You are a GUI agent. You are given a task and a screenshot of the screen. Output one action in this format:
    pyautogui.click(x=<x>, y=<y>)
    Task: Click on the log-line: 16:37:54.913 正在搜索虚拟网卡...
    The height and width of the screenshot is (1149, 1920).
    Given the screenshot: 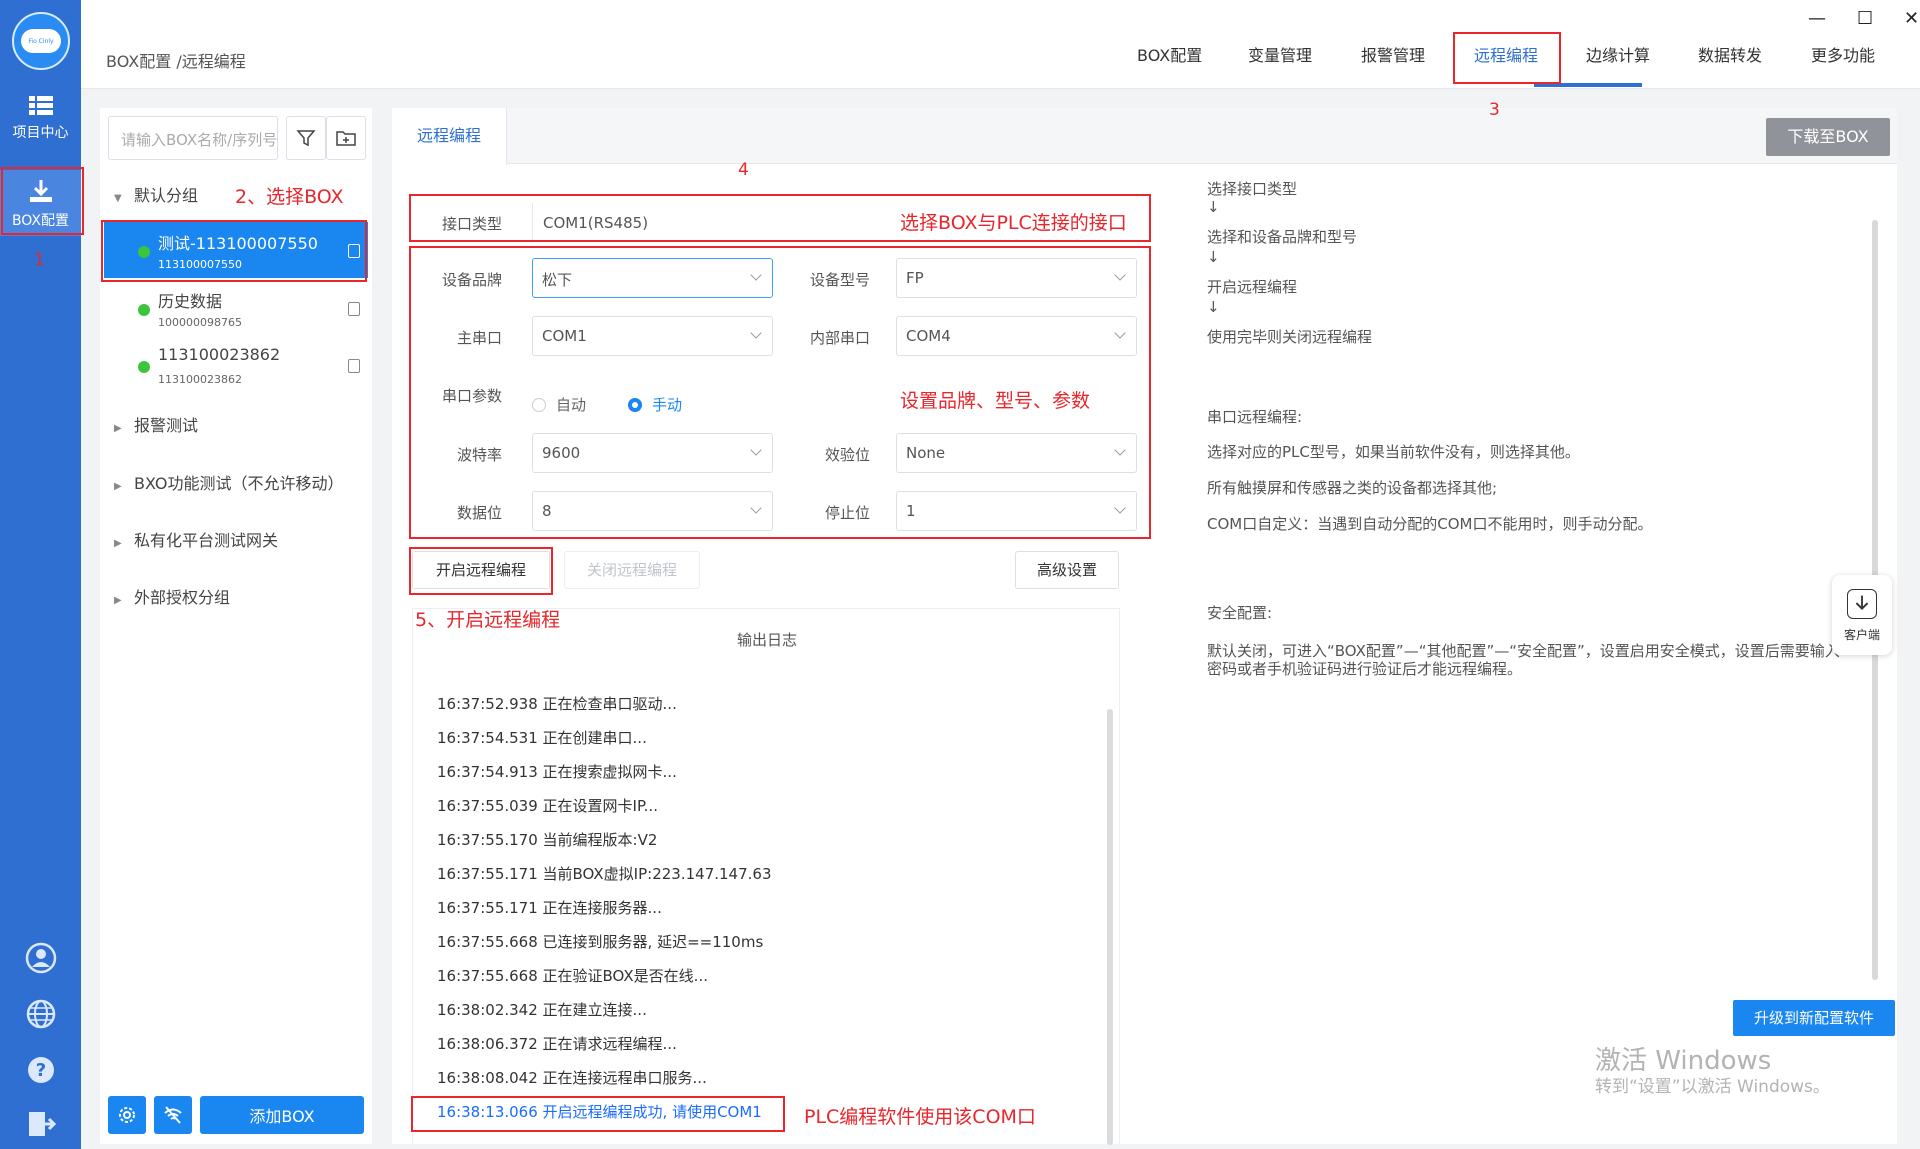 What is the action you would take?
    pyautogui.click(x=557, y=772)
    